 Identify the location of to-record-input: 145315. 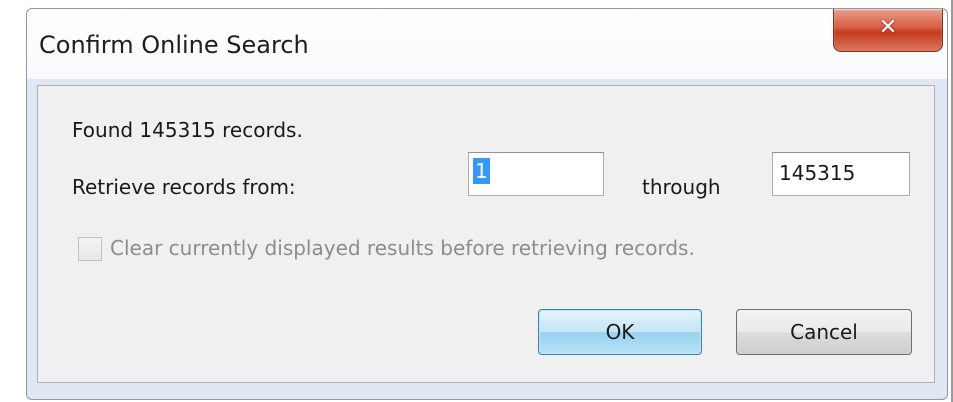
(841, 174).